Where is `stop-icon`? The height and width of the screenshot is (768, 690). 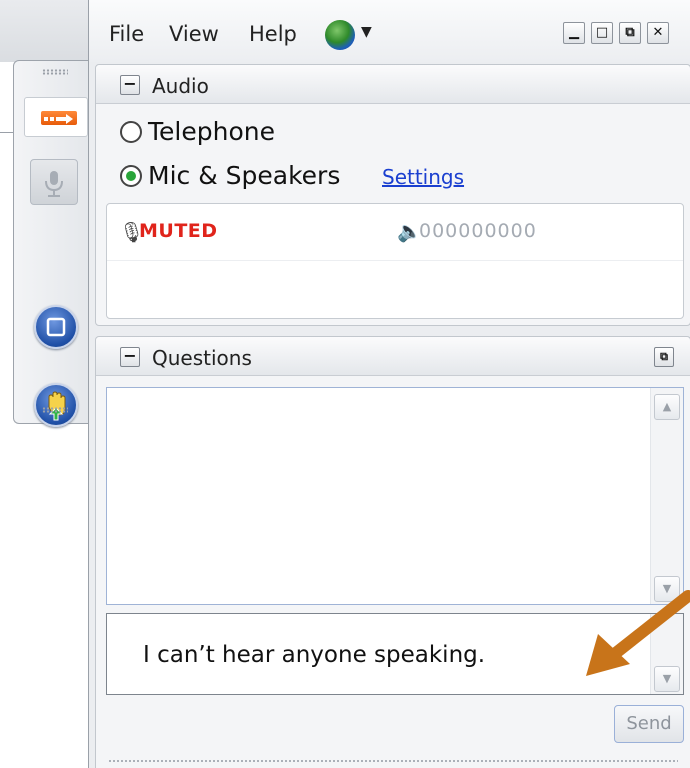
stop-icon is located at coordinates (56, 327).